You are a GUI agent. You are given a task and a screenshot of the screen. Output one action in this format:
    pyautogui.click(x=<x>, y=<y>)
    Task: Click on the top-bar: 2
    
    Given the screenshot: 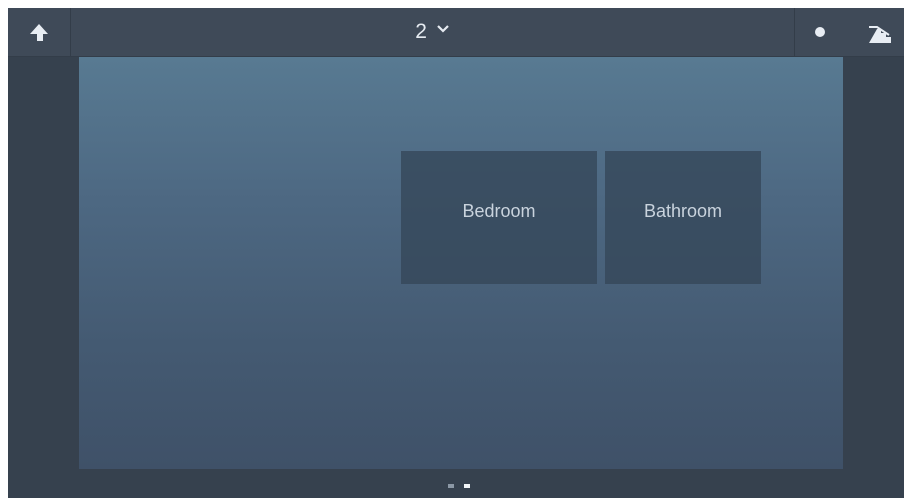 What is the action you would take?
    pyautogui.click(x=456, y=32)
    